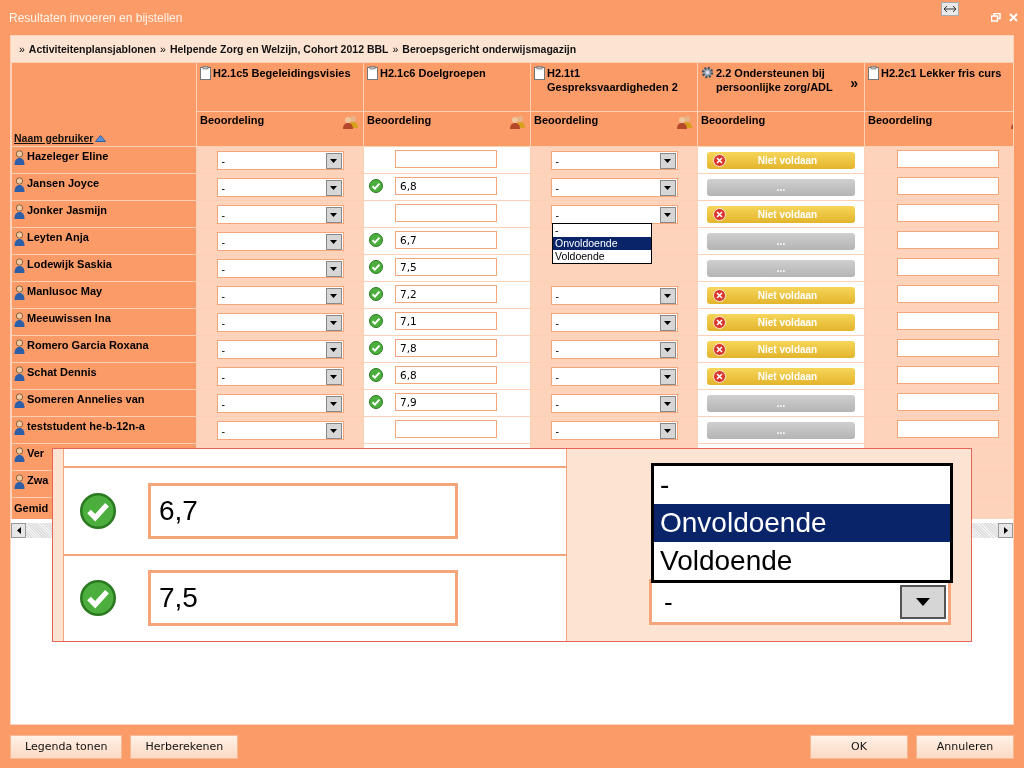 This screenshot has width=1024, height=768. Describe the element at coordinates (18, 530) in the screenshot. I see `left-arrow-icon` at that location.